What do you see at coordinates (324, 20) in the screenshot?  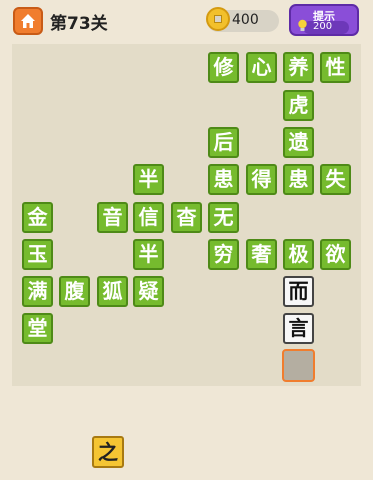 I see `hint-button: 提示 200` at bounding box center [324, 20].